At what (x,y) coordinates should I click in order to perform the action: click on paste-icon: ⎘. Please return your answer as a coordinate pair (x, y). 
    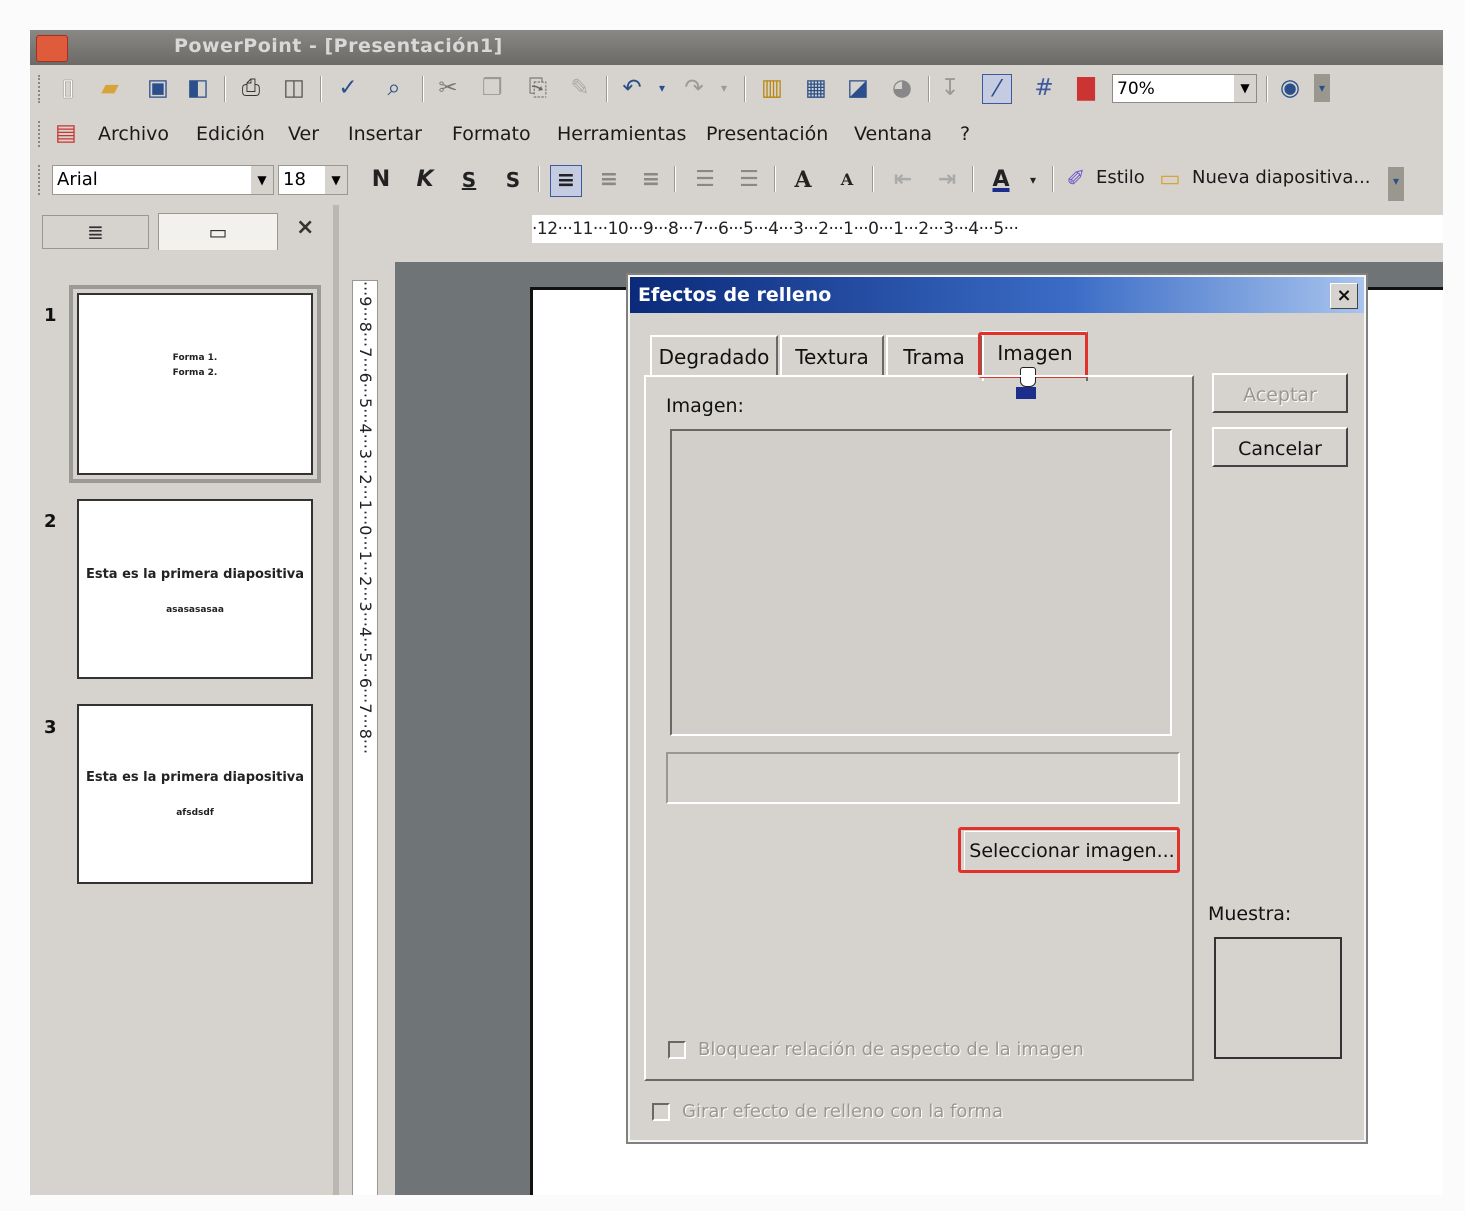
    Looking at the image, I should click on (538, 88).